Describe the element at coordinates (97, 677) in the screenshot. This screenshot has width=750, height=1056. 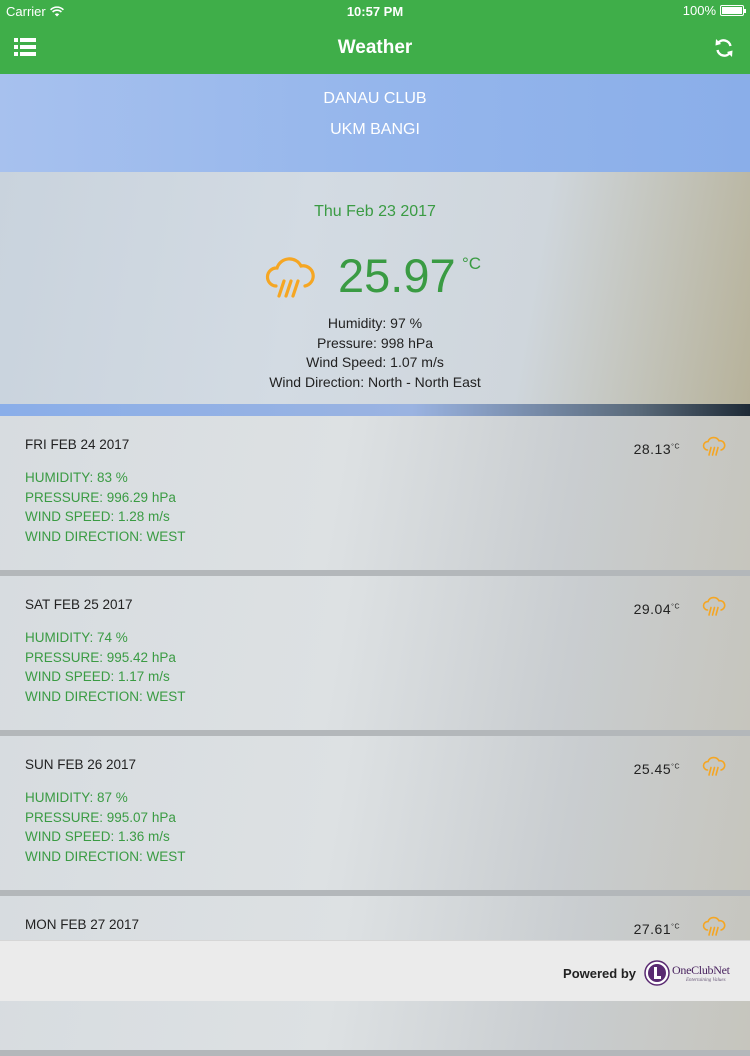
I see `forecast-wind-speed: WIND SPEED: 1.17 m/s` at that location.